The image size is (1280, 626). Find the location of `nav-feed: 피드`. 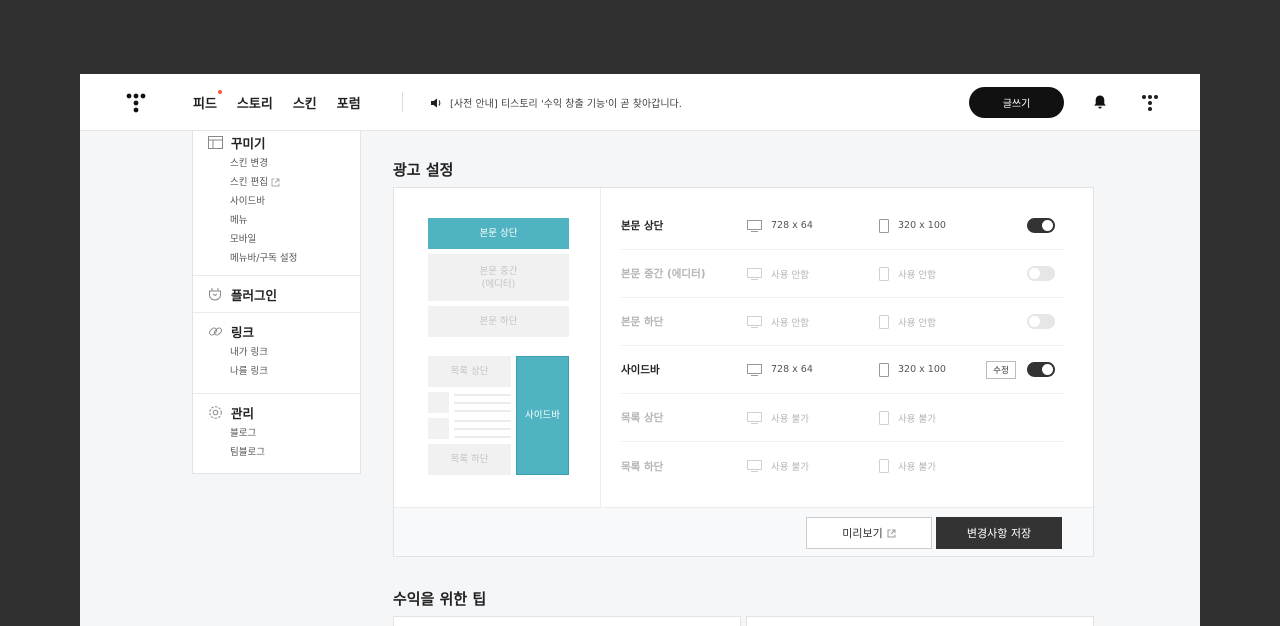

nav-feed: 피드 is located at coordinates (207, 101).